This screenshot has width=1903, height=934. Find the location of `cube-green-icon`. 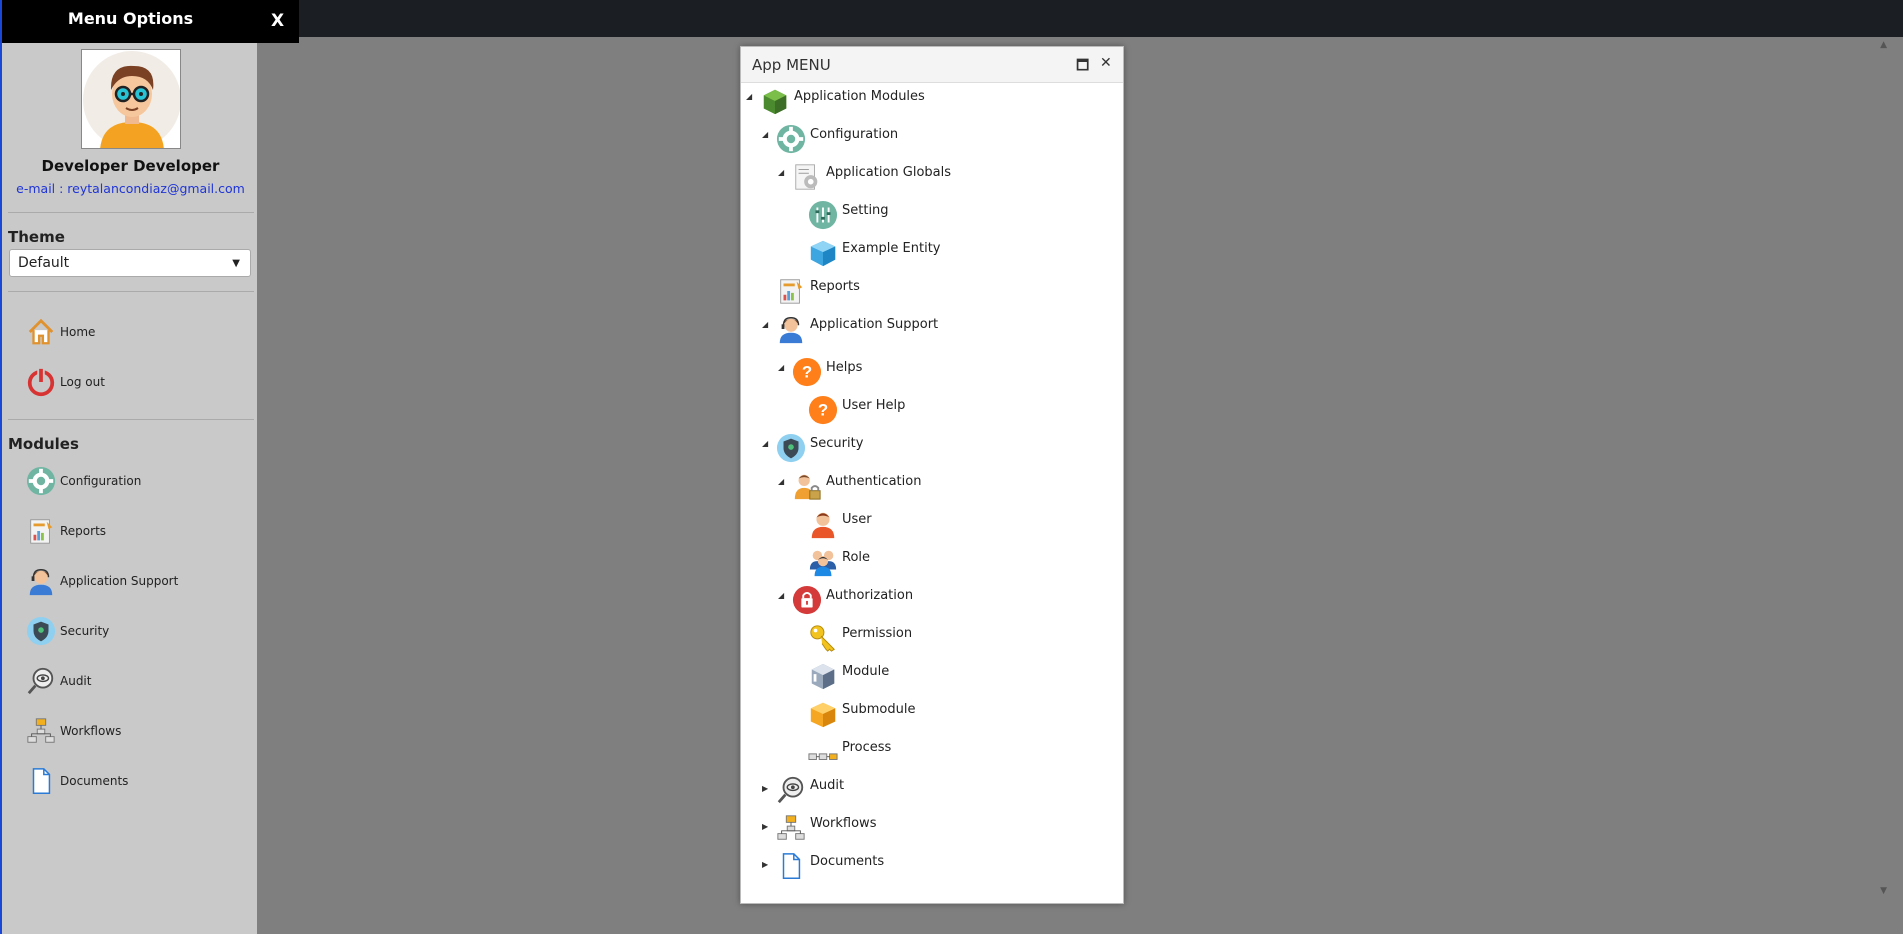

cube-green-icon is located at coordinates (775, 101).